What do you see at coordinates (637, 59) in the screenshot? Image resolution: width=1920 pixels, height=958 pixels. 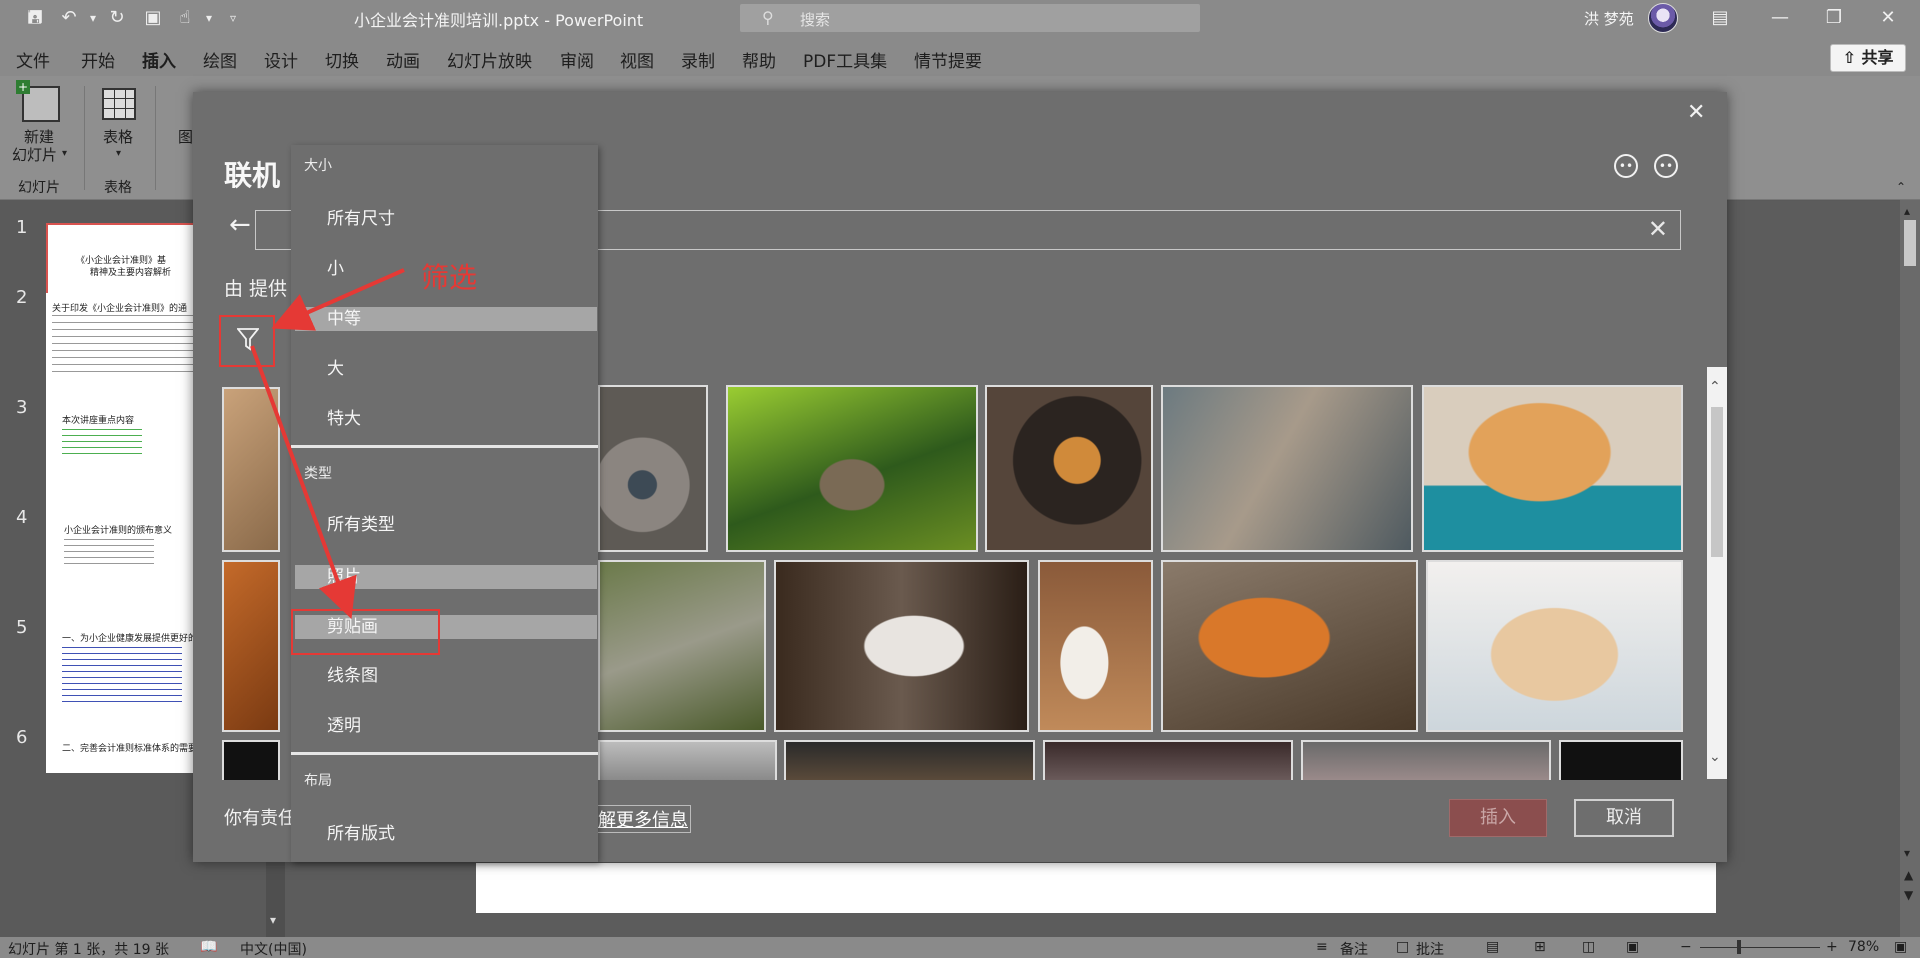 I see `tab-view: 视图` at bounding box center [637, 59].